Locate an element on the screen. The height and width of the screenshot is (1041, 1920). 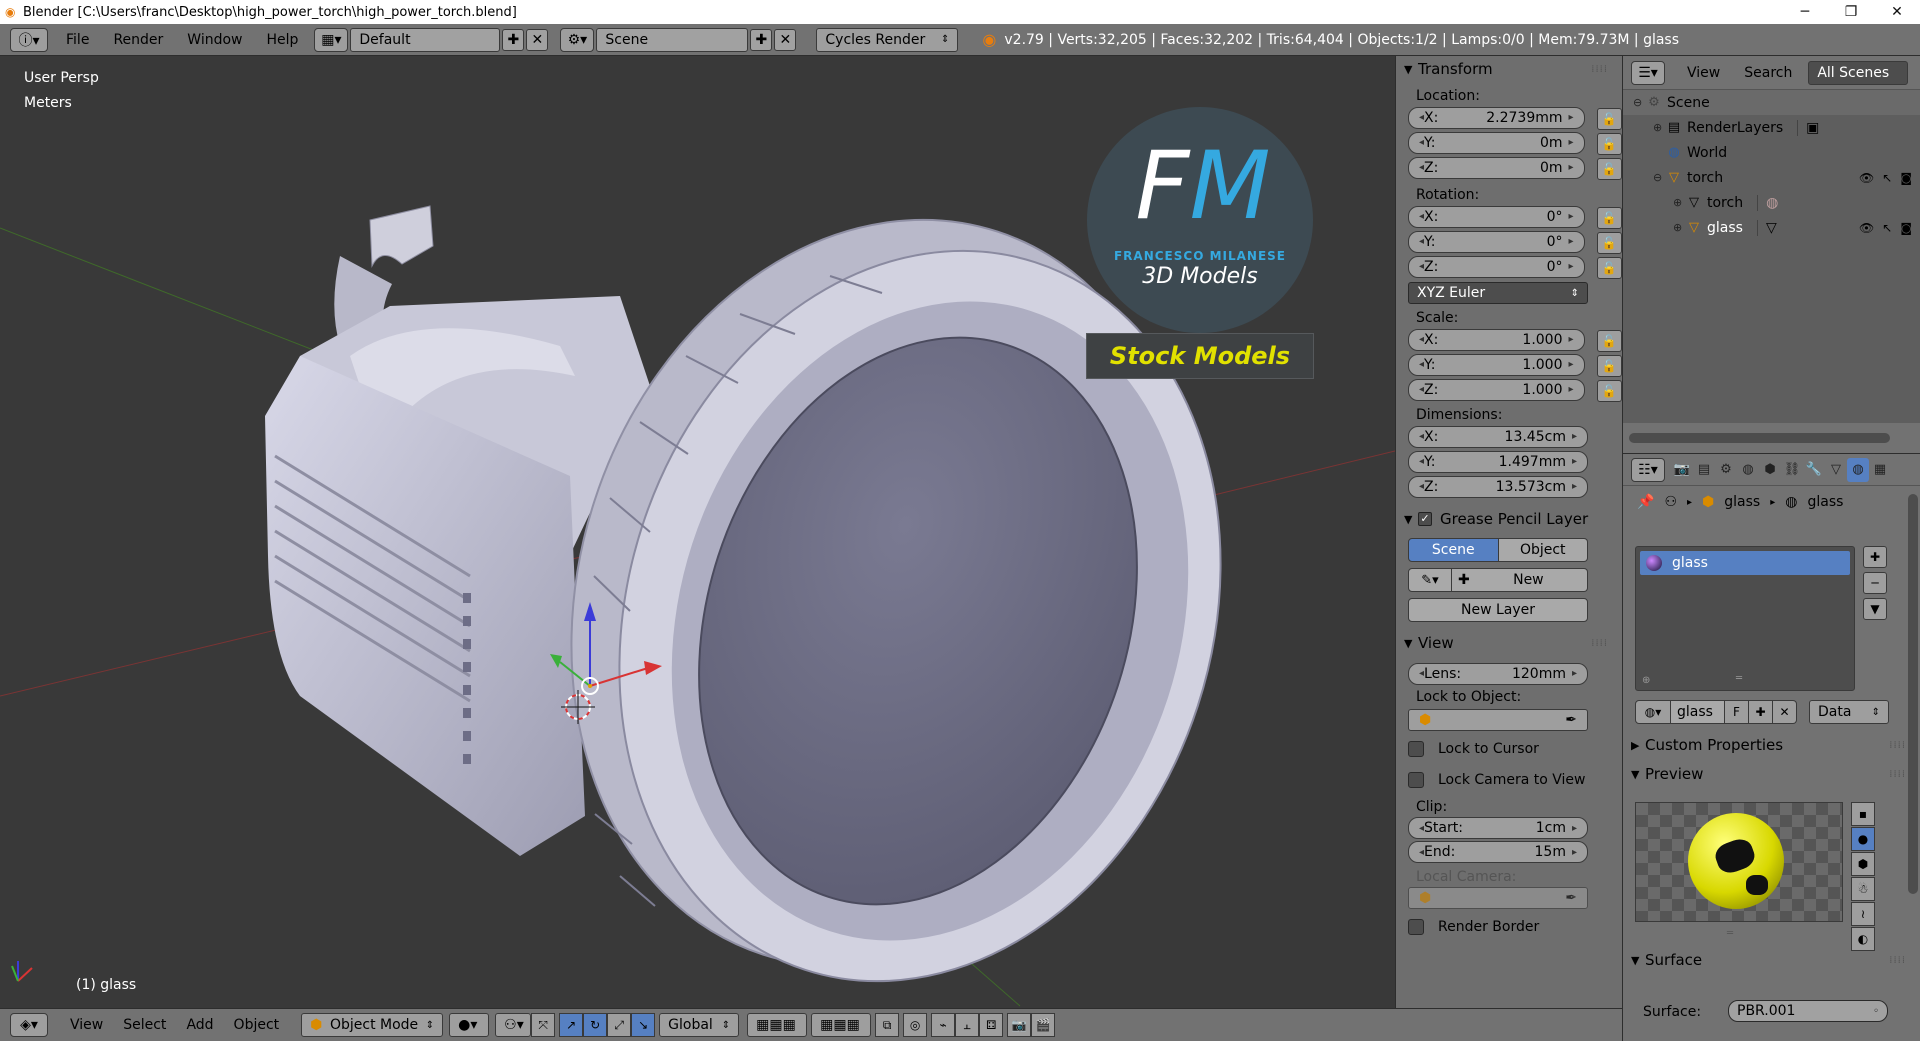
transform-panel-header: ▼ Transform ⁞⁞⁞⁞ is located at coordinates (1509, 69).